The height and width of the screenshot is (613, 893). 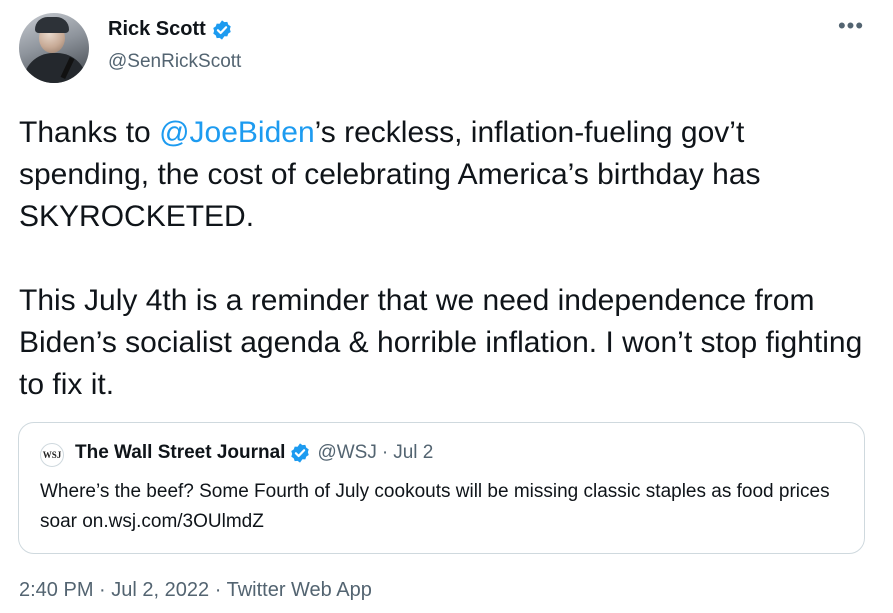 What do you see at coordinates (222, 29) in the screenshot?
I see `verified-badge-icon` at bounding box center [222, 29].